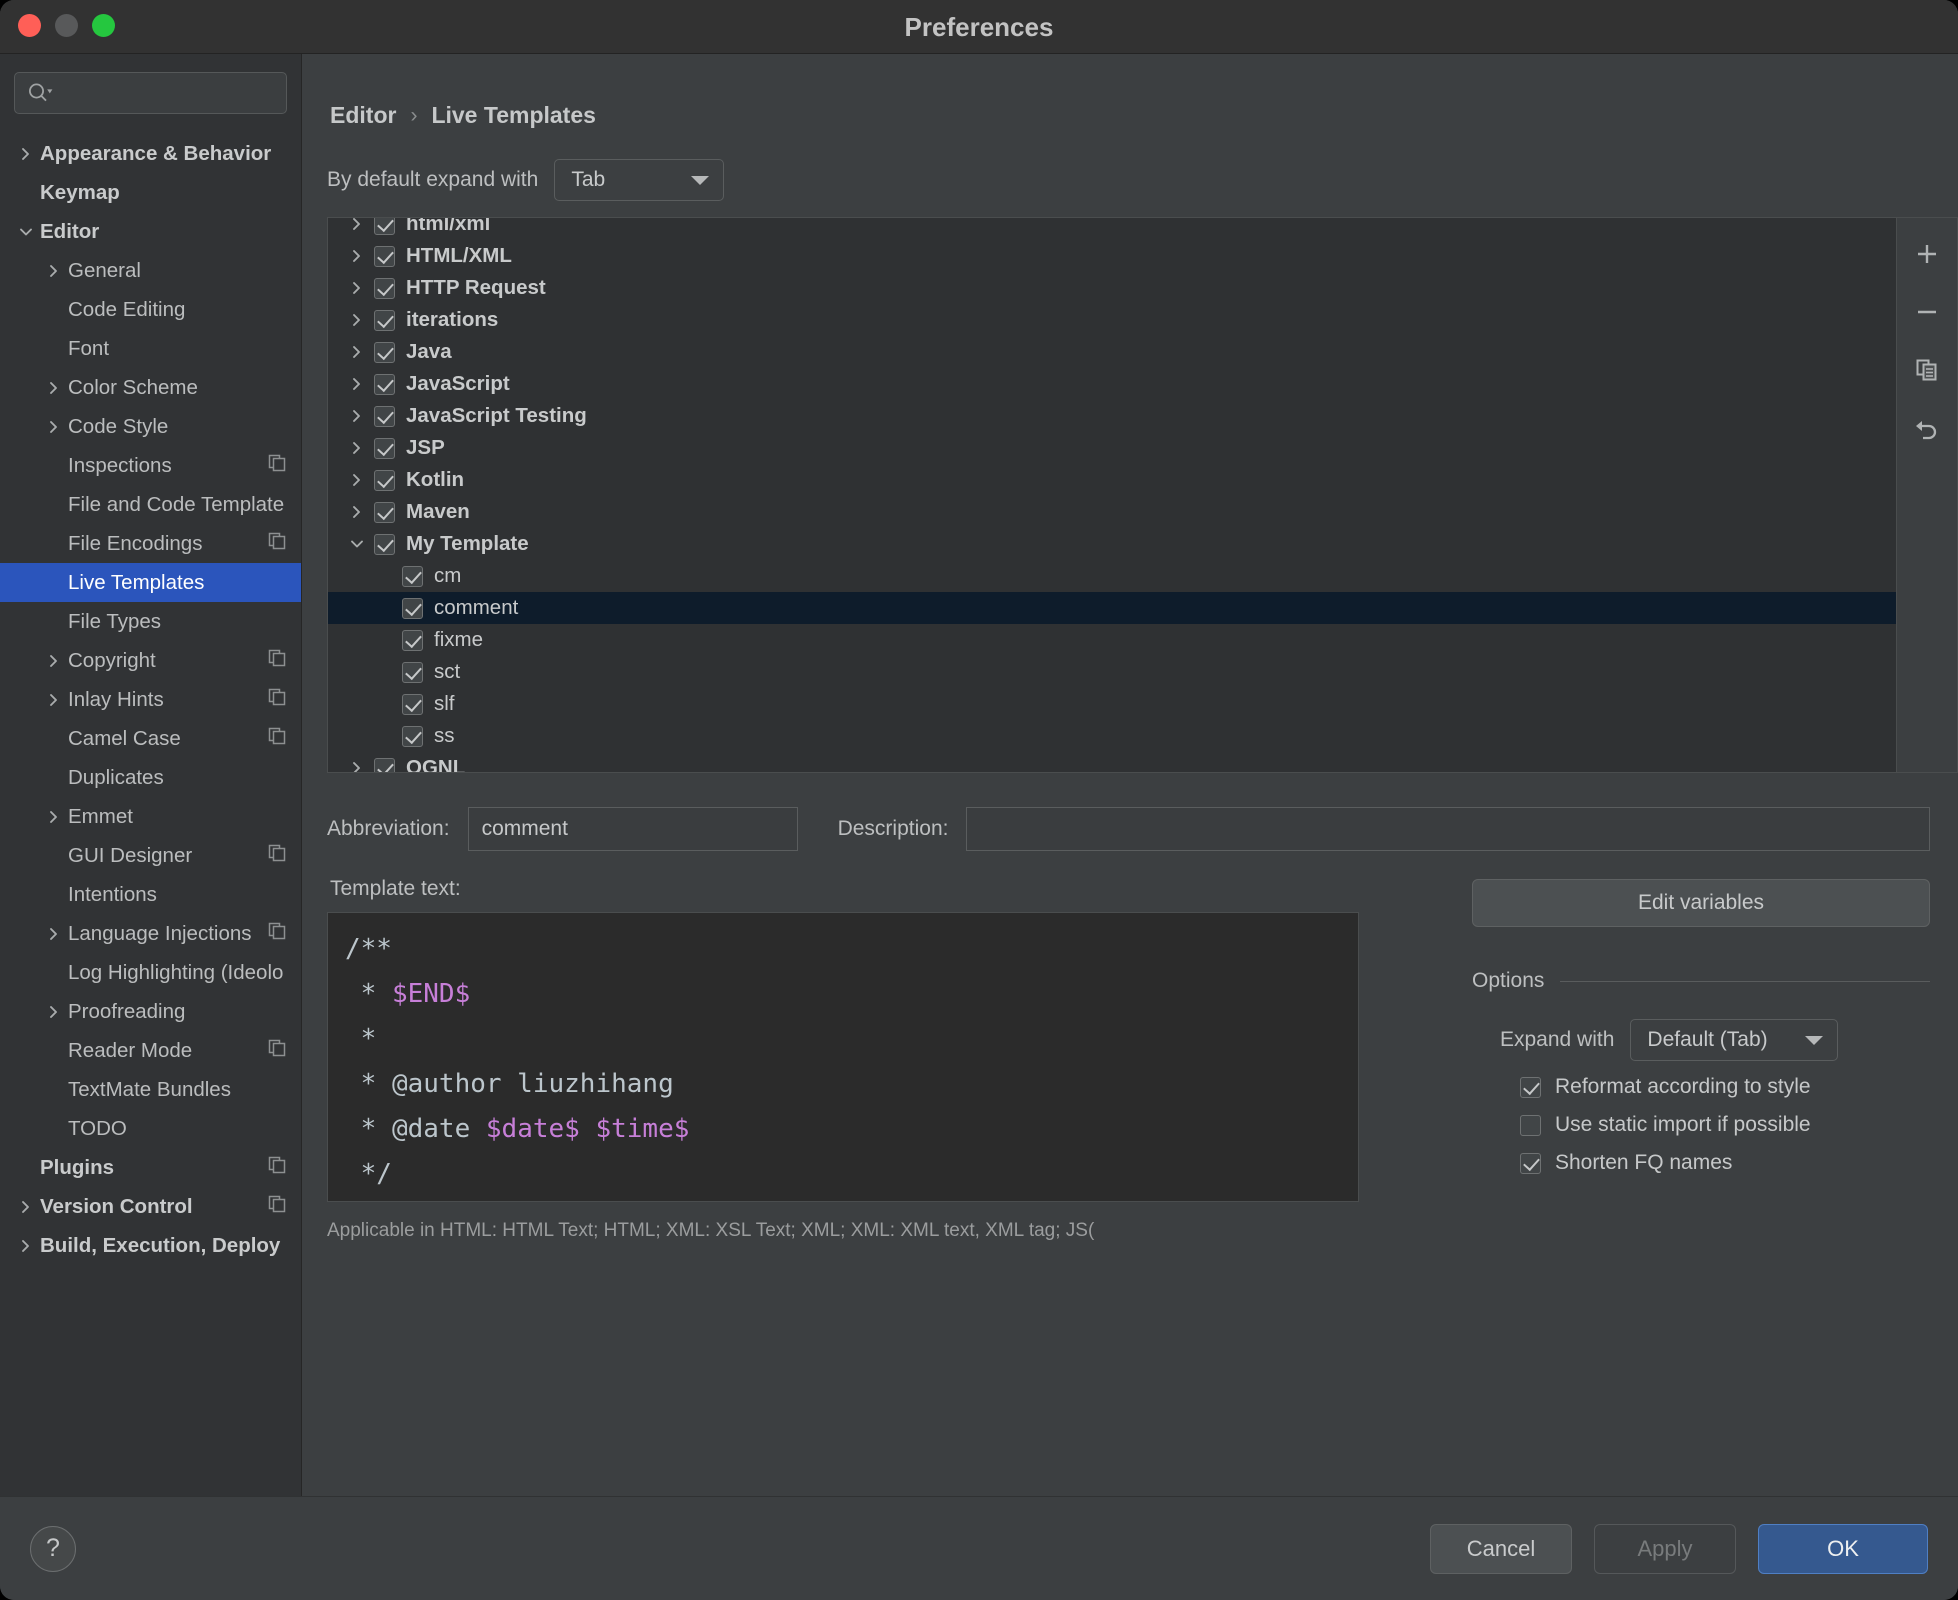  Describe the element at coordinates (150, 660) in the screenshot. I see `sidebar-item-copyright: Copyright` at that location.